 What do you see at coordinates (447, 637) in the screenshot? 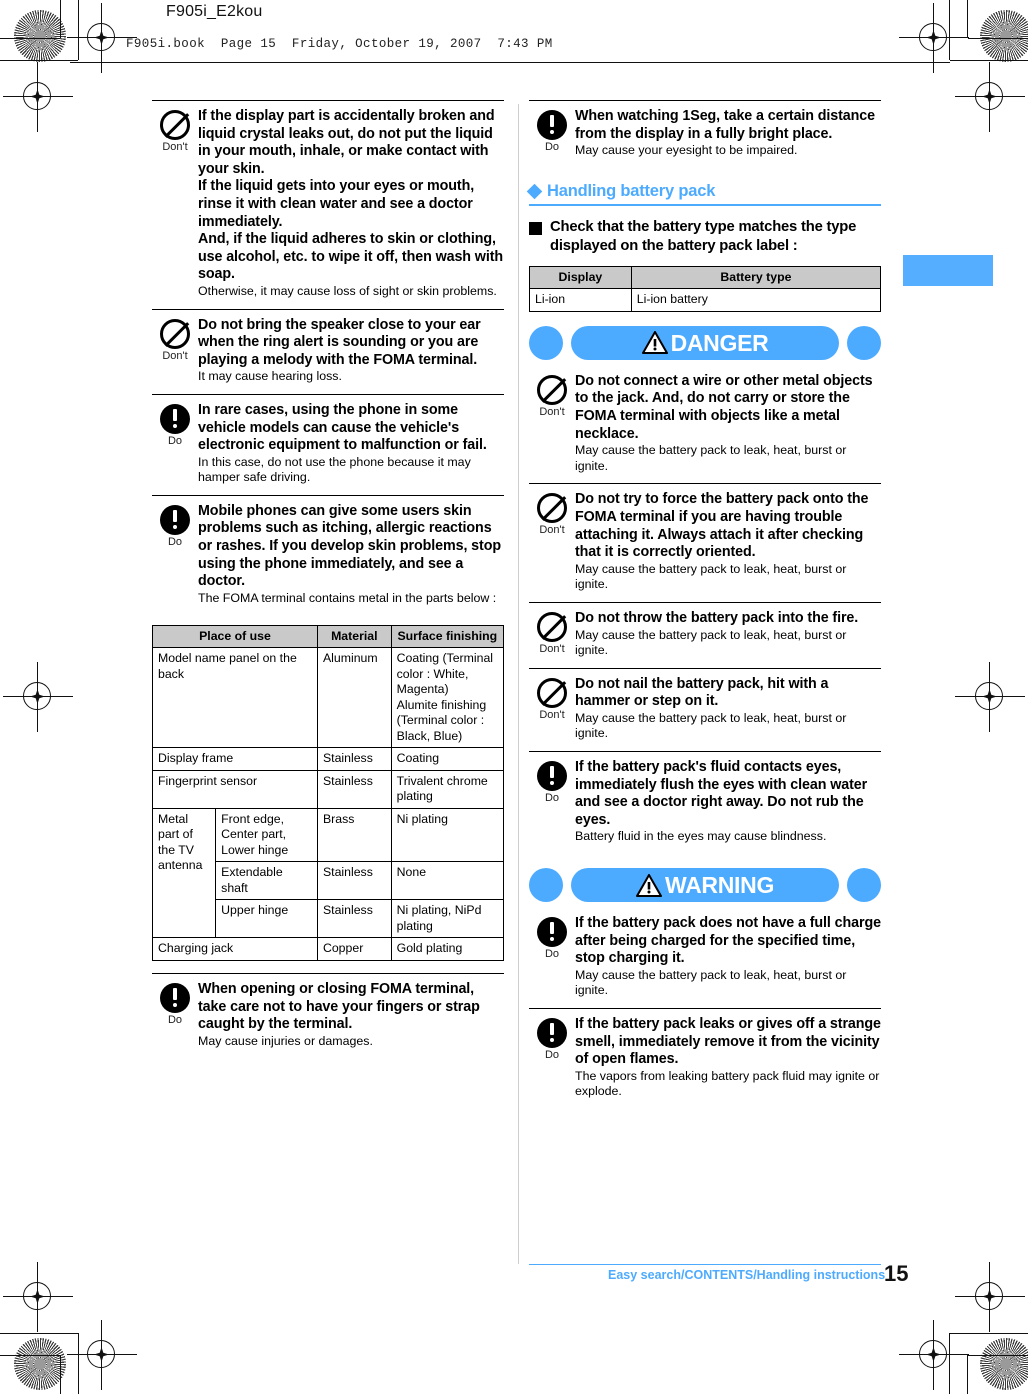
I see `column-header-finish: Surface finishing` at bounding box center [447, 637].